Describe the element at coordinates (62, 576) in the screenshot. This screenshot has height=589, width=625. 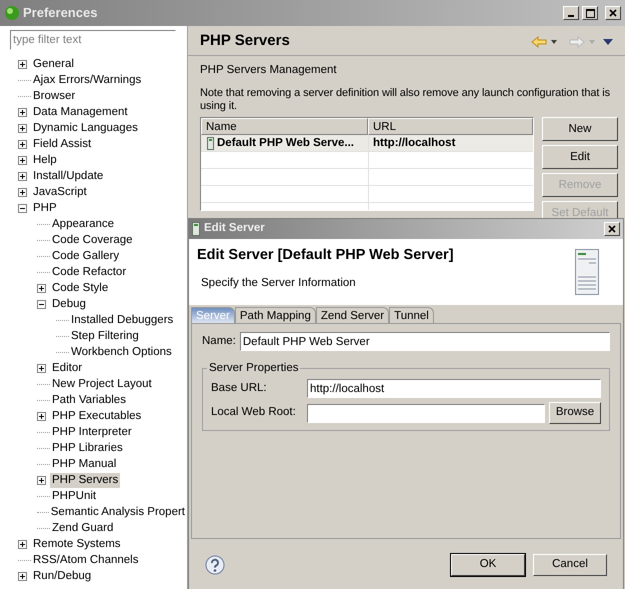
I see `tree-item: Run/Debug` at that location.